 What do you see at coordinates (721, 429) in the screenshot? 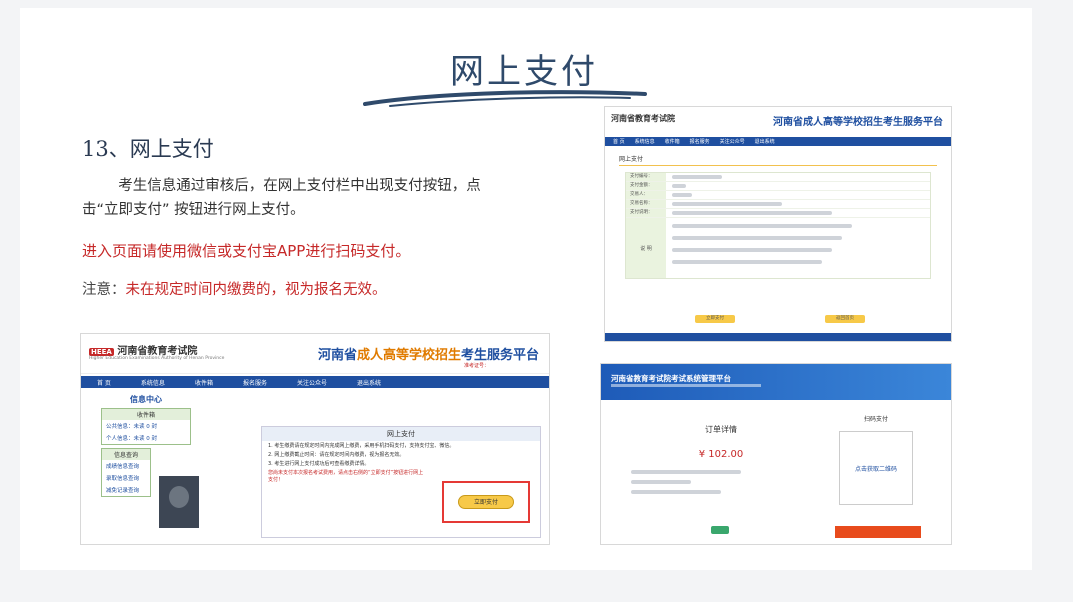
I see `order-title: 订单详情` at bounding box center [721, 429].